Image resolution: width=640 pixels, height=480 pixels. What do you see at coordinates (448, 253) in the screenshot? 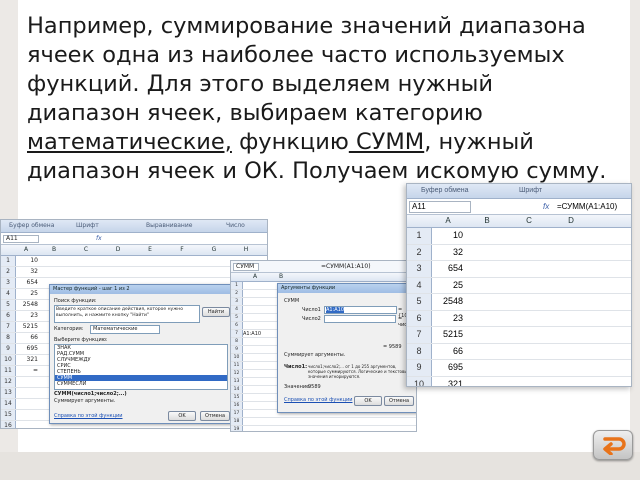
I see `cell-value: 32` at bounding box center [448, 253].